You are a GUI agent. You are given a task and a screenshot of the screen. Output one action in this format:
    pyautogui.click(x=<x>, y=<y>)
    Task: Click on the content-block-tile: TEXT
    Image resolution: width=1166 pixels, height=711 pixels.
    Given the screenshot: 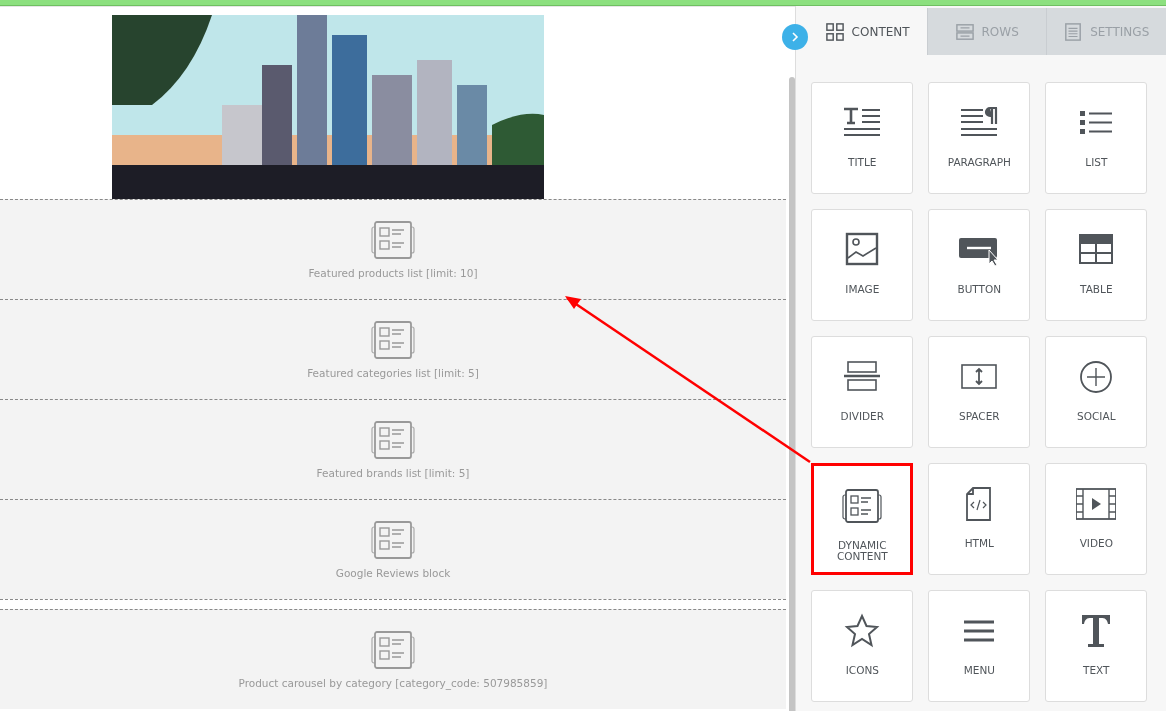 What is the action you would take?
    pyautogui.click(x=1096, y=646)
    